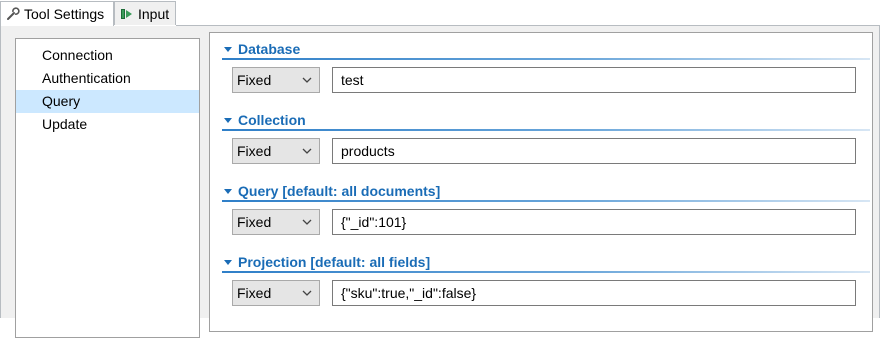  I want to click on tab-tool-settings: Tool Settings, so click(57, 13).